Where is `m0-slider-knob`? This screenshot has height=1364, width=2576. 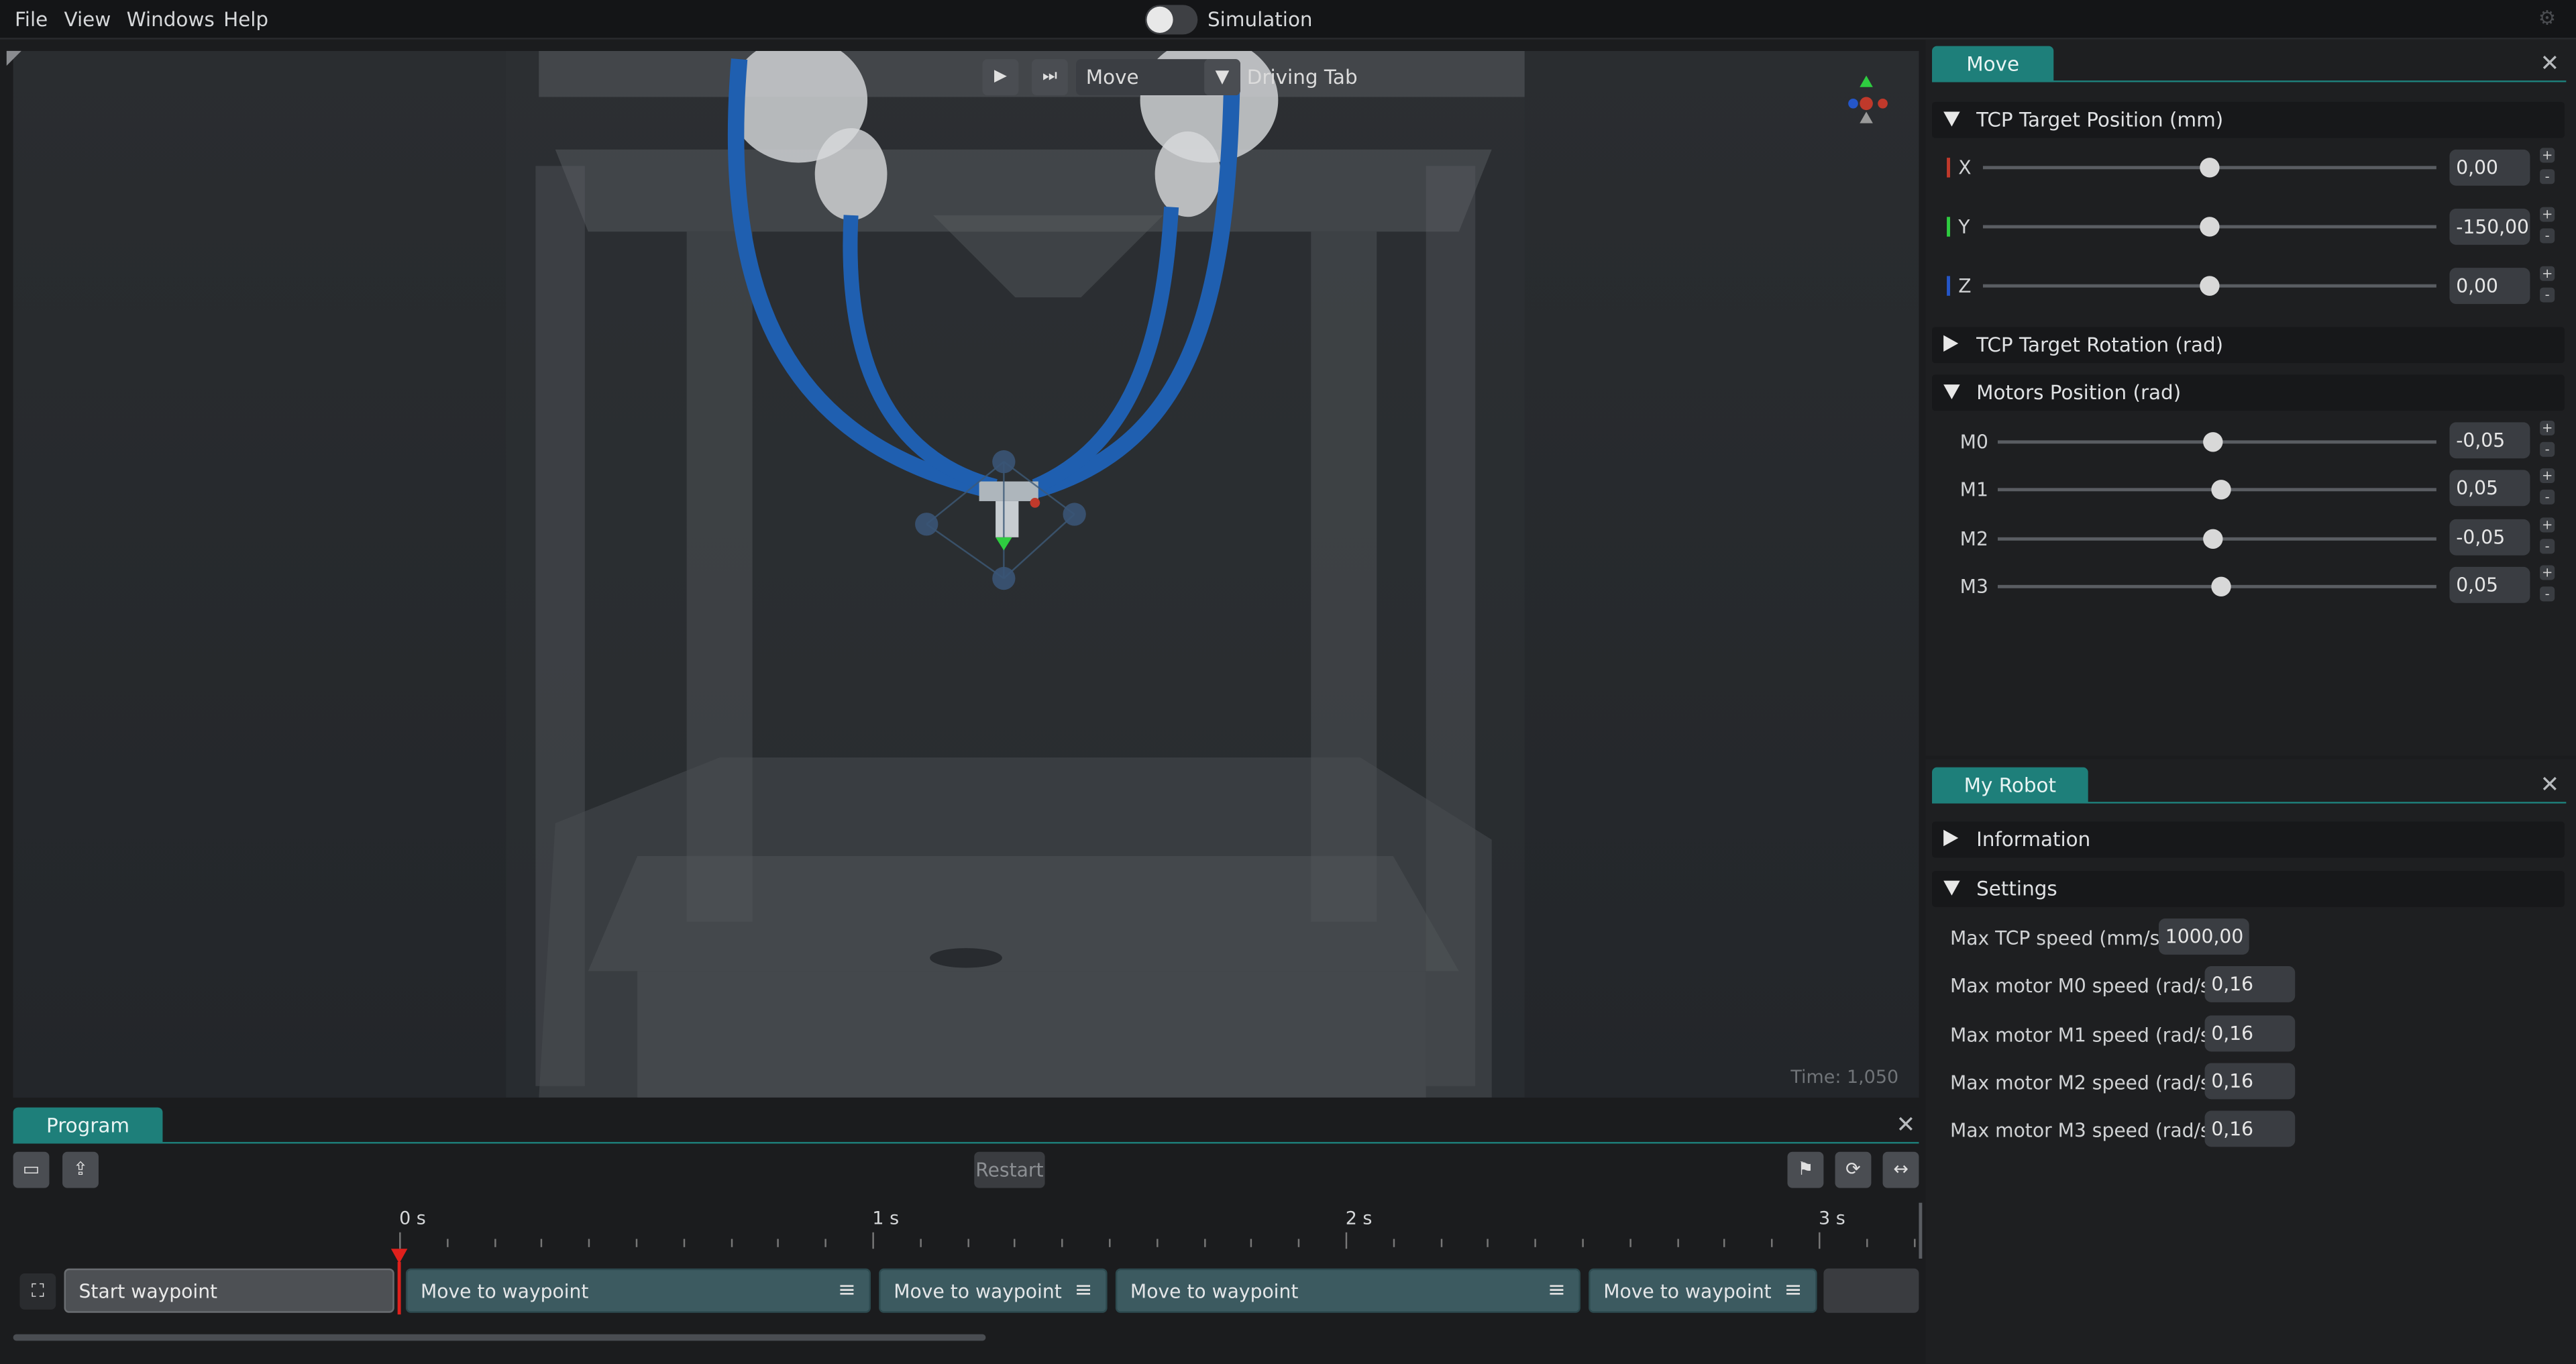 m0-slider-knob is located at coordinates (2212, 442).